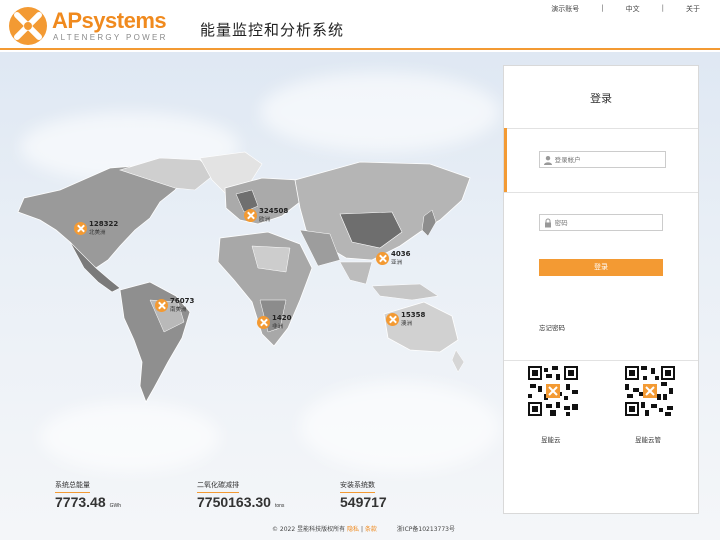  I want to click on account-input, so click(609, 159).